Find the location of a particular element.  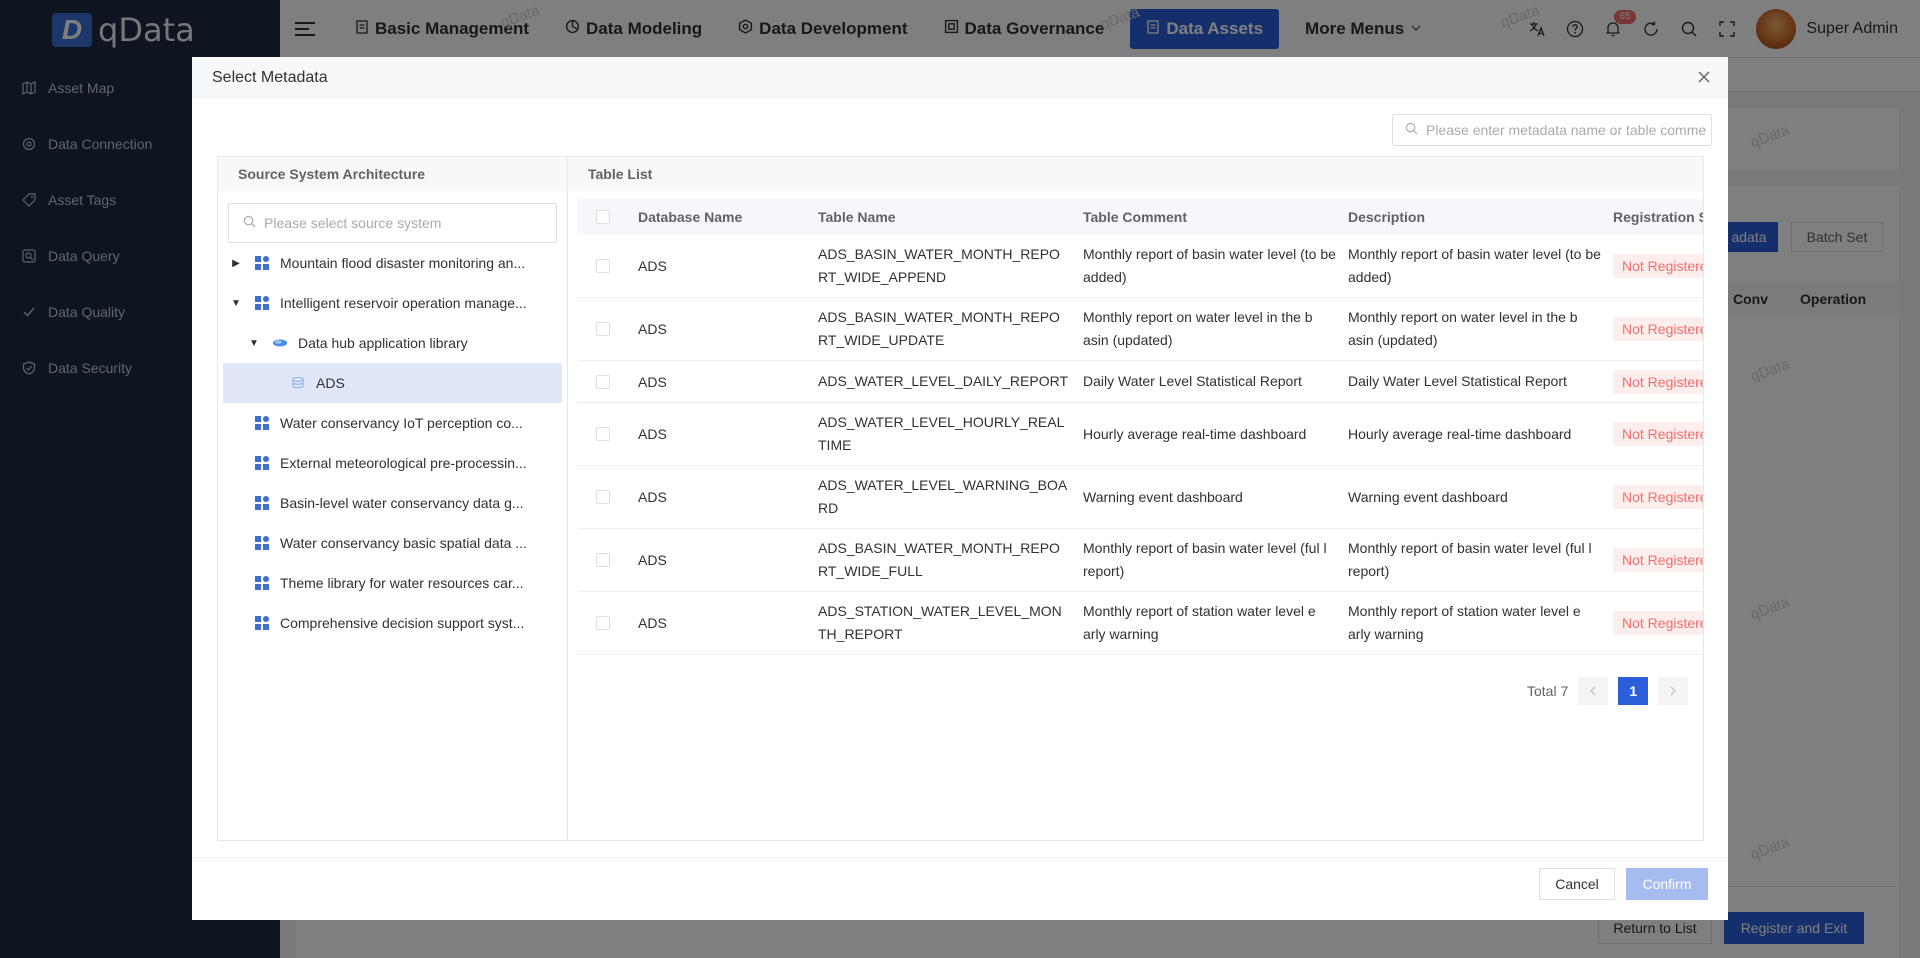

select-all-cell is located at coordinates (602, 217).